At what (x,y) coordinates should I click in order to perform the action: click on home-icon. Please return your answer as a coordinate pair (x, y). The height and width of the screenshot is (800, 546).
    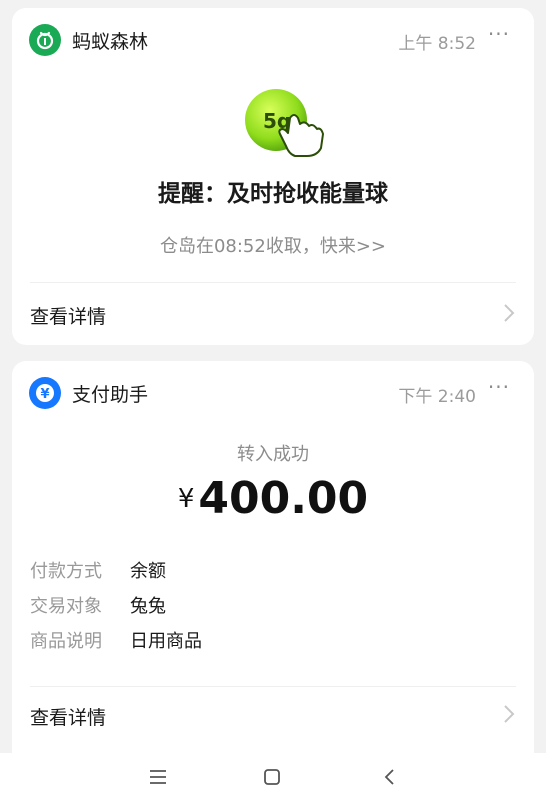
    Looking at the image, I should click on (272, 777).